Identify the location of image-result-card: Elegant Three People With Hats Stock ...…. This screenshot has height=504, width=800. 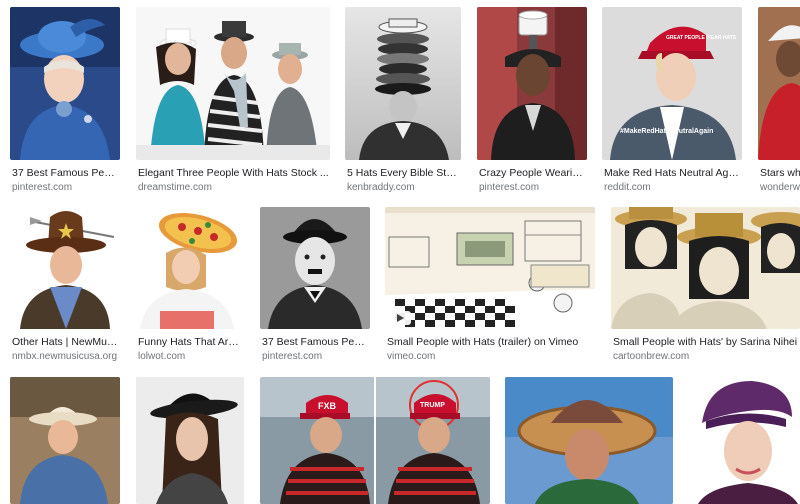
(233, 102).